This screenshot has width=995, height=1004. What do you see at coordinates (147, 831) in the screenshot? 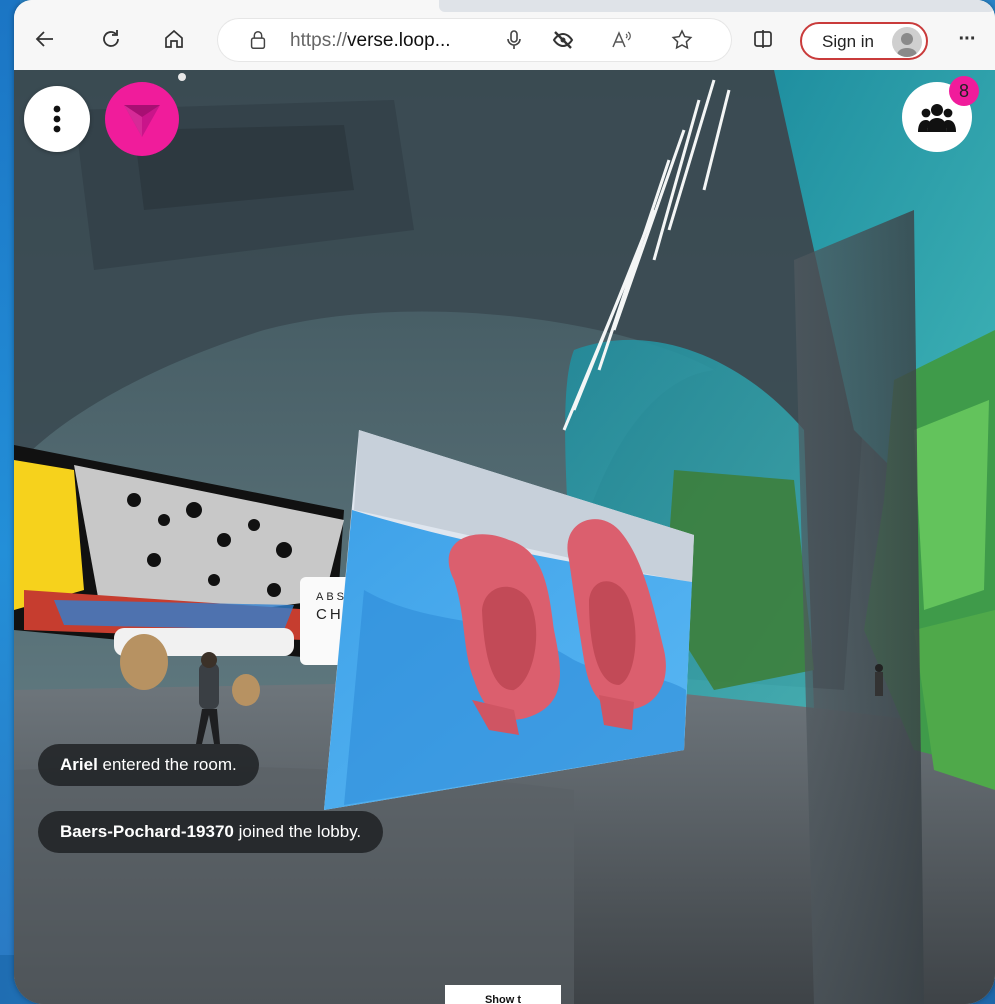
I see `toast-user-name: Baers-Pochard-19370` at bounding box center [147, 831].